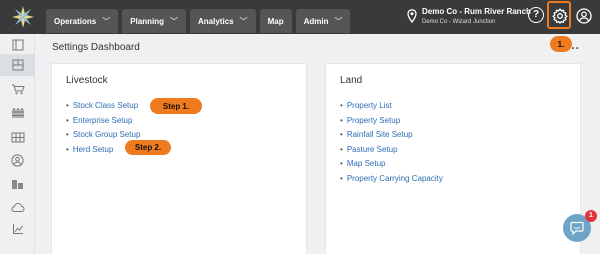  What do you see at coordinates (391, 106) in the screenshot?
I see `link-property-list: Property List` at bounding box center [391, 106].